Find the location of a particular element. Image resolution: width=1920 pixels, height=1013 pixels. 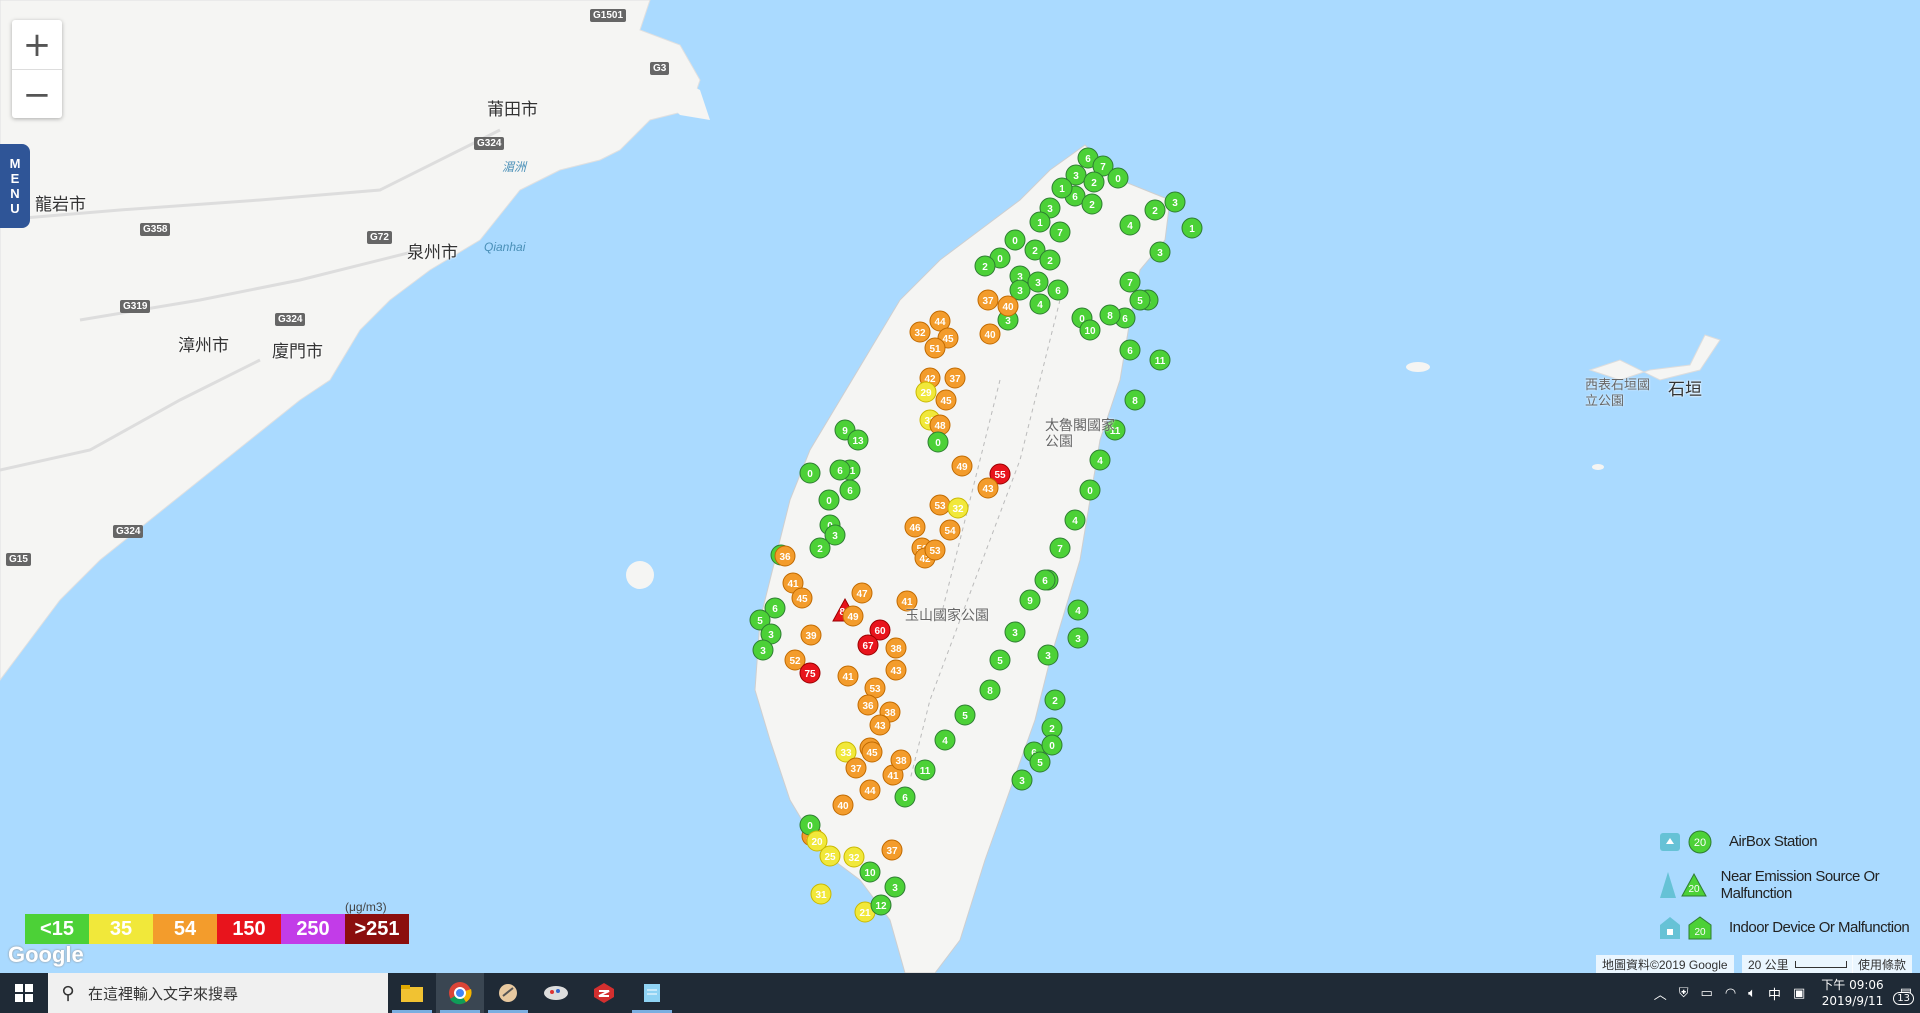

chevron-up-icon: ︿ is located at coordinates (1660, 993).